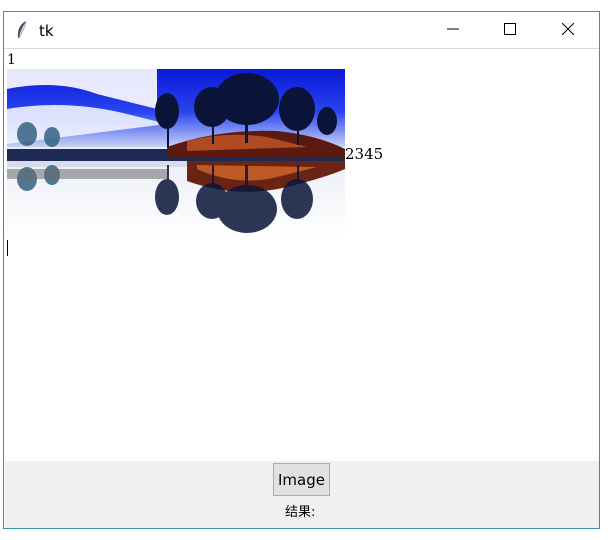  I want to click on window-title: tk, so click(46, 31).